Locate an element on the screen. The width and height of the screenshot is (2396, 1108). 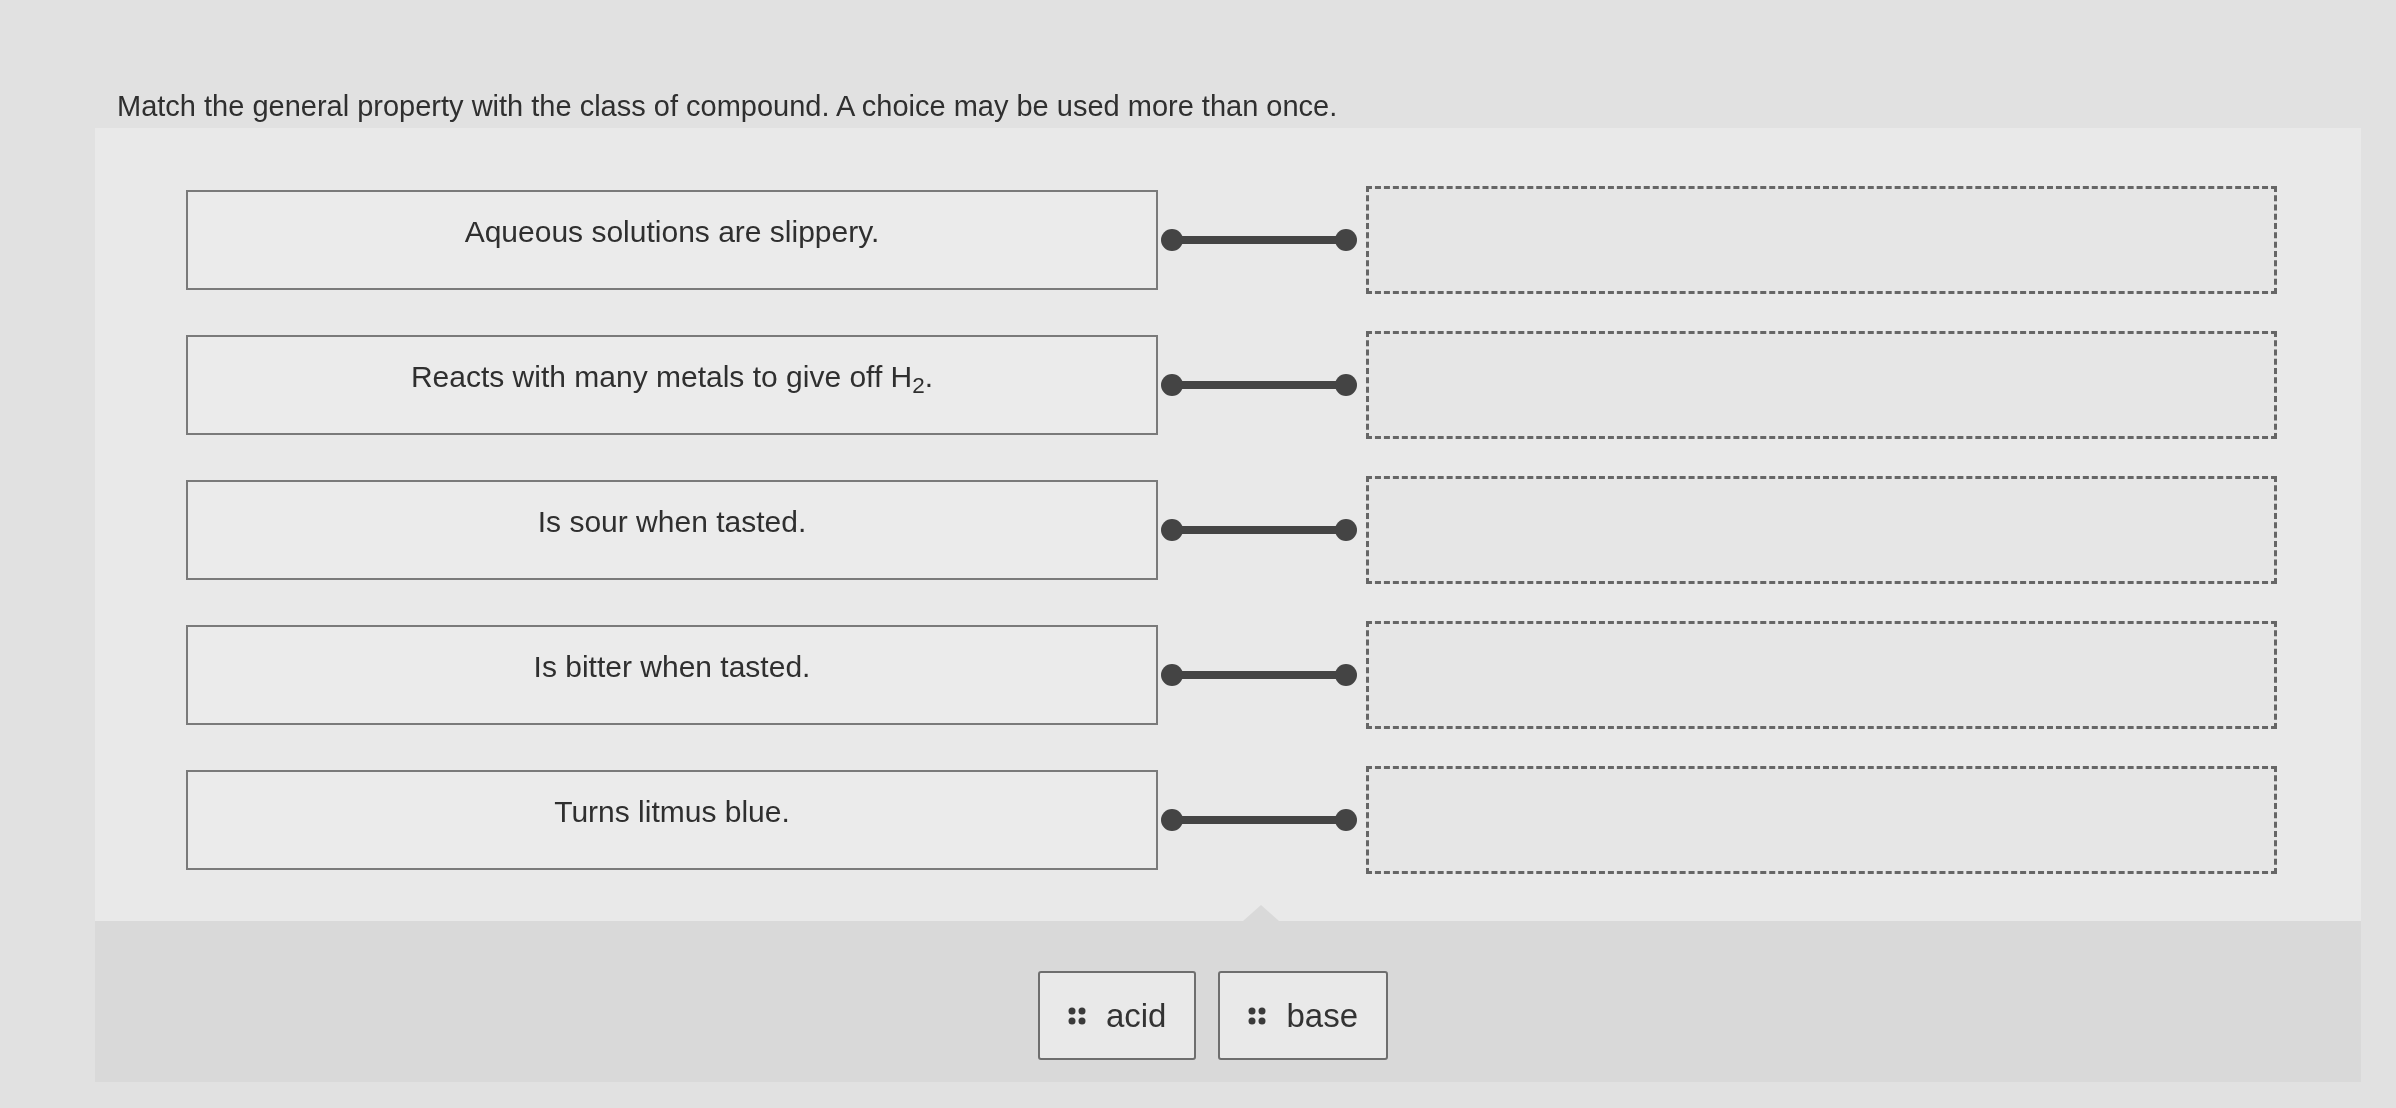
statement-text: Aqueous solutions are slippery. is located at coordinates (672, 232).